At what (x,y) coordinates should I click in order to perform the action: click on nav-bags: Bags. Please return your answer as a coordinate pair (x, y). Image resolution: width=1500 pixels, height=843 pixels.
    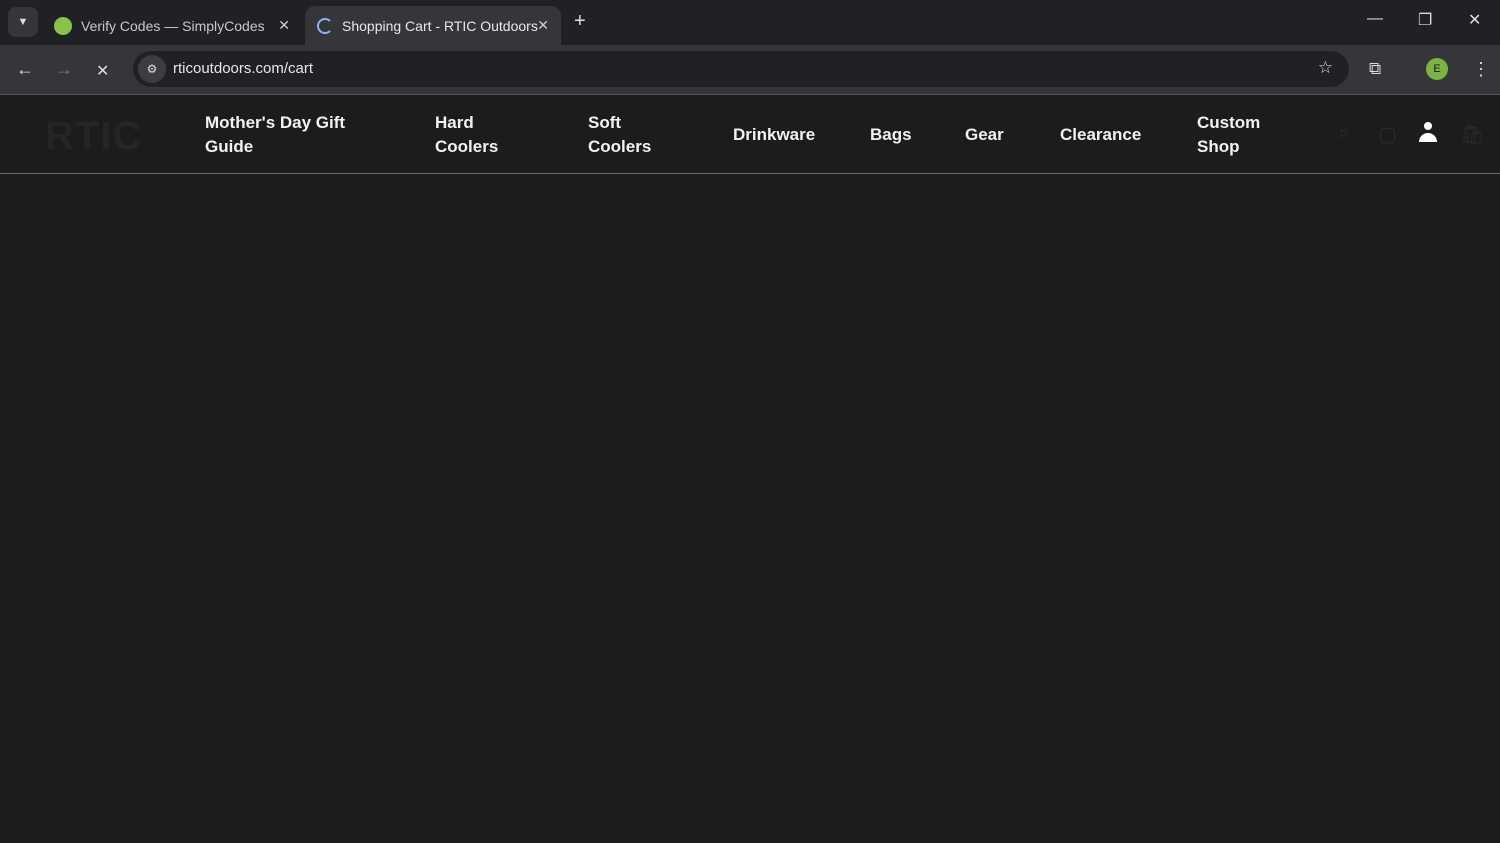
    Looking at the image, I should click on (891, 135).